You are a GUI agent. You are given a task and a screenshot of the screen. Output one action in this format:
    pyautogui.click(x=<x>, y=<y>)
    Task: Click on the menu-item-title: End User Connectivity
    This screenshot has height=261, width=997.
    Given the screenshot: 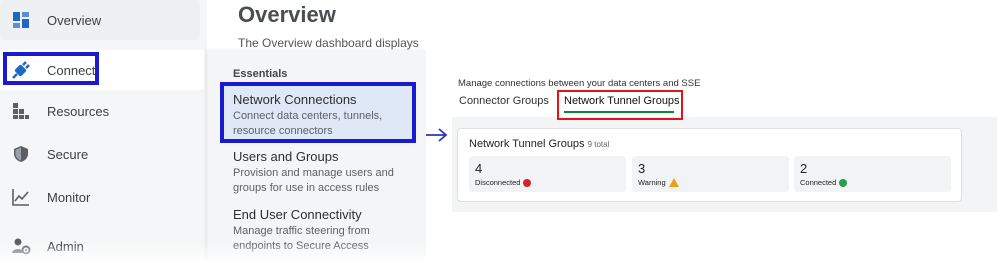 What is the action you would take?
    pyautogui.click(x=297, y=214)
    